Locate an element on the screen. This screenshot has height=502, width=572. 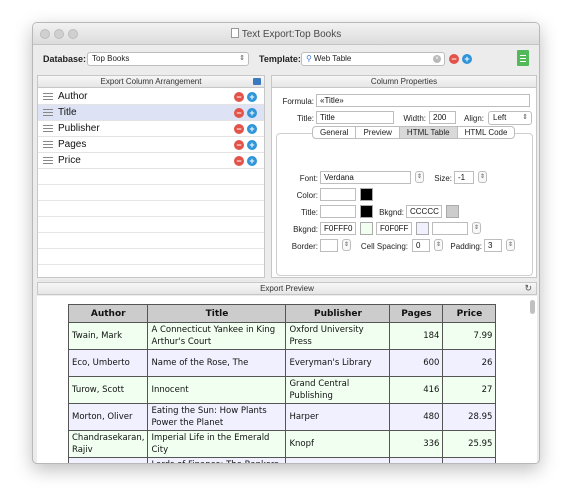
tab-html-code: HTML Code is located at coordinates (486, 132).